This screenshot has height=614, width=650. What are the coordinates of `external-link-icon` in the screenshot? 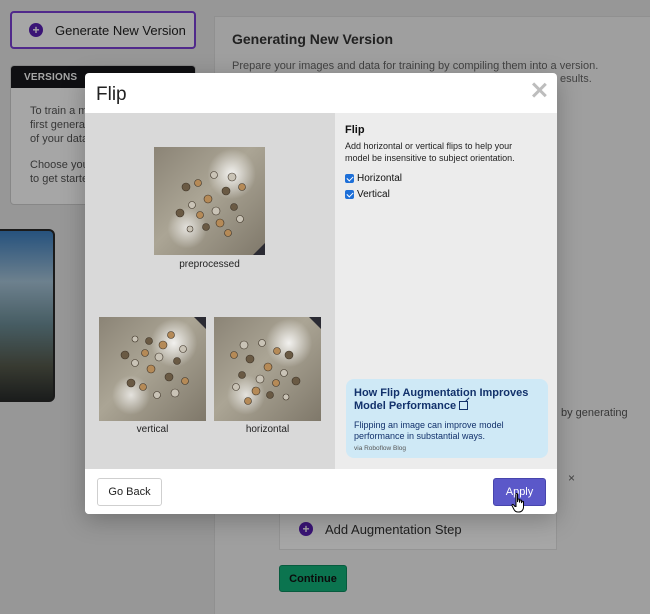 It's located at (464, 405).